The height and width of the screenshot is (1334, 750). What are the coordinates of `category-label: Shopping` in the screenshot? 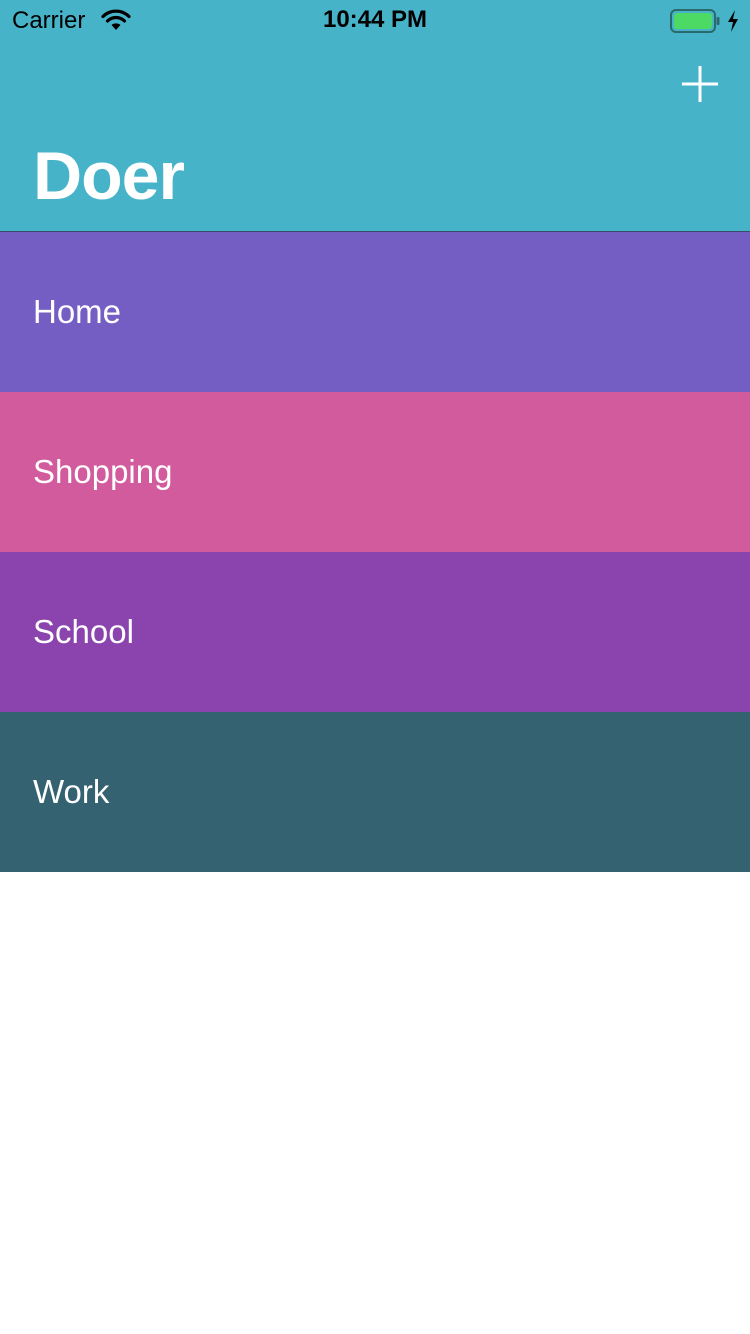 It's located at (103, 471).